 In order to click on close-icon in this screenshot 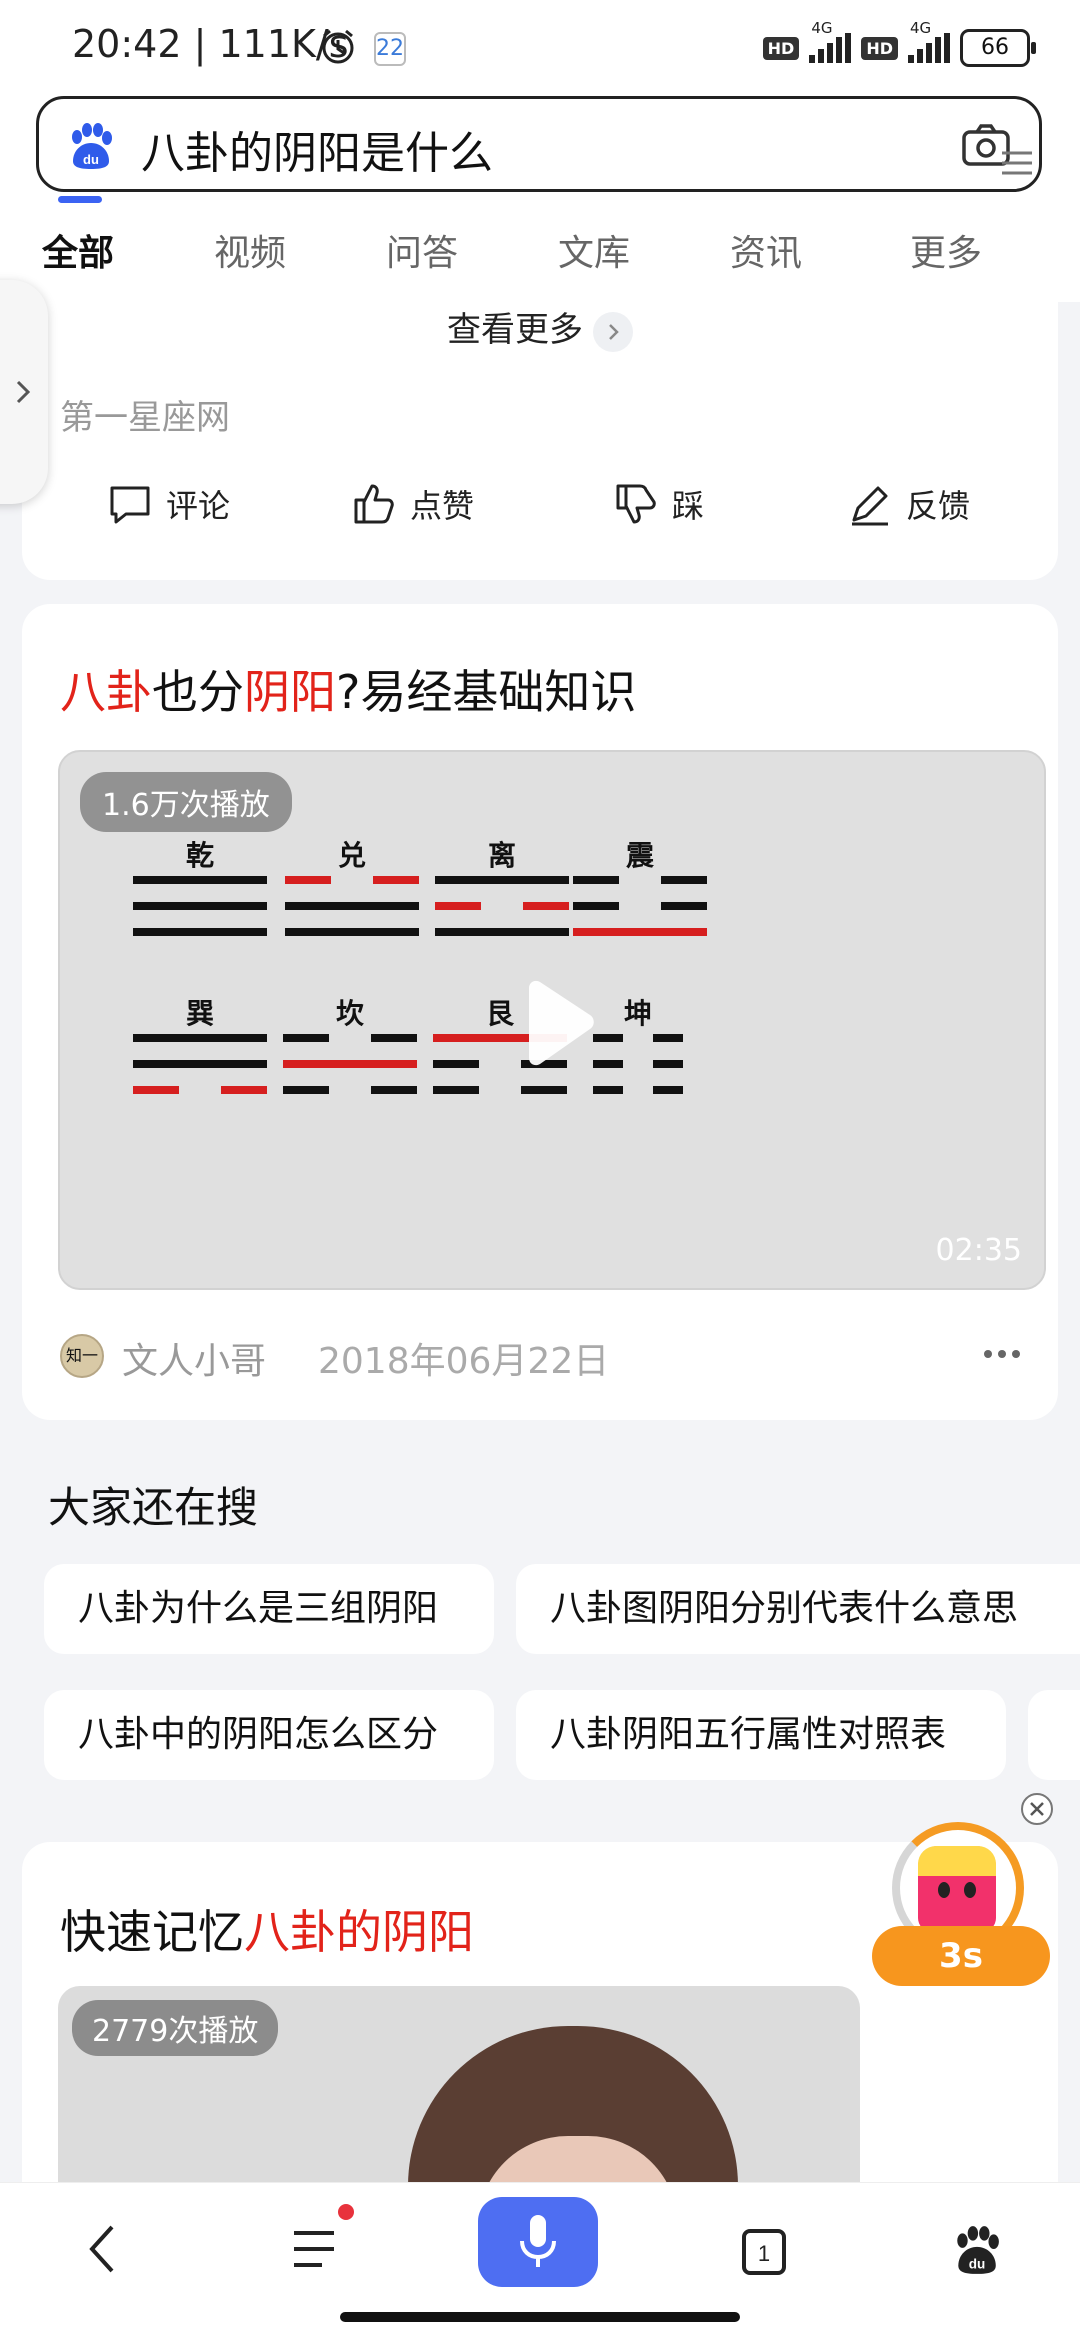, I will do `click(1037, 1809)`.